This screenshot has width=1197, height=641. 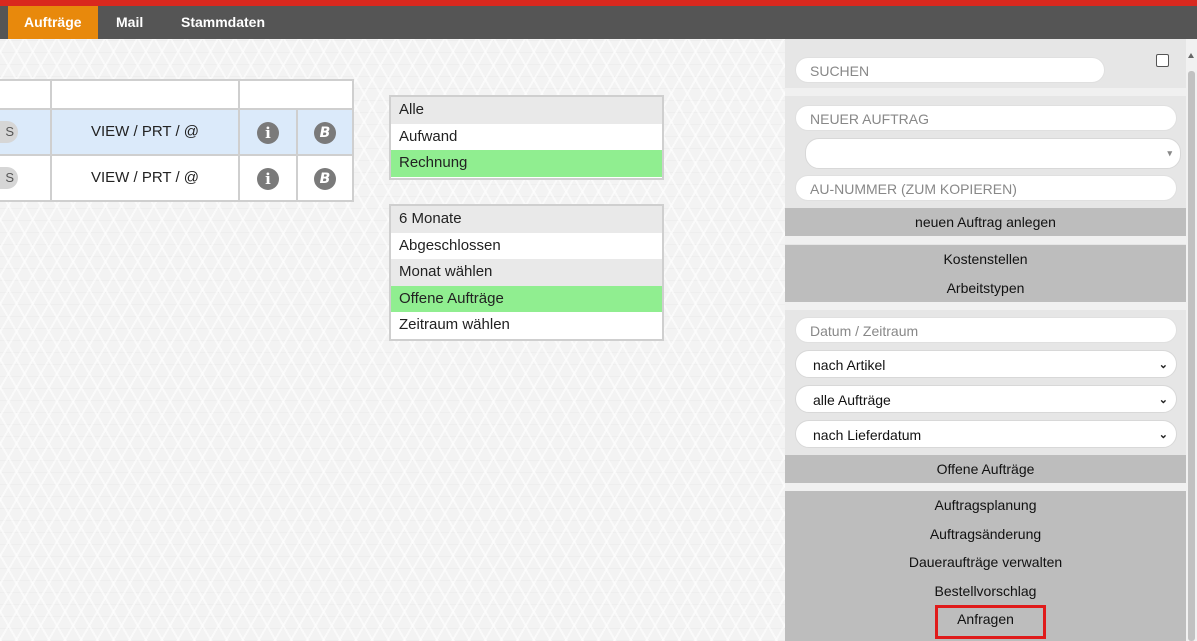 What do you see at coordinates (986, 364) in the screenshot?
I see `article-select: nach Artikel ⌄` at bounding box center [986, 364].